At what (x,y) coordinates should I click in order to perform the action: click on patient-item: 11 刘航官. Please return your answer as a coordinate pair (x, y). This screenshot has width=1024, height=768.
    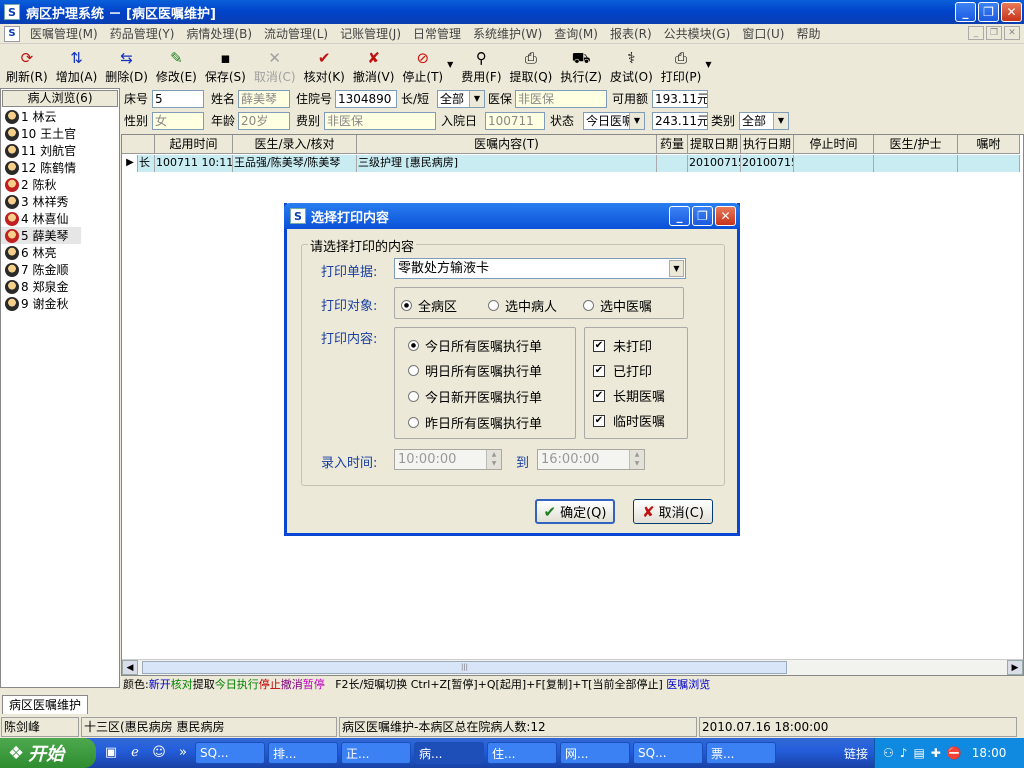
    Looking at the image, I should click on (60, 150).